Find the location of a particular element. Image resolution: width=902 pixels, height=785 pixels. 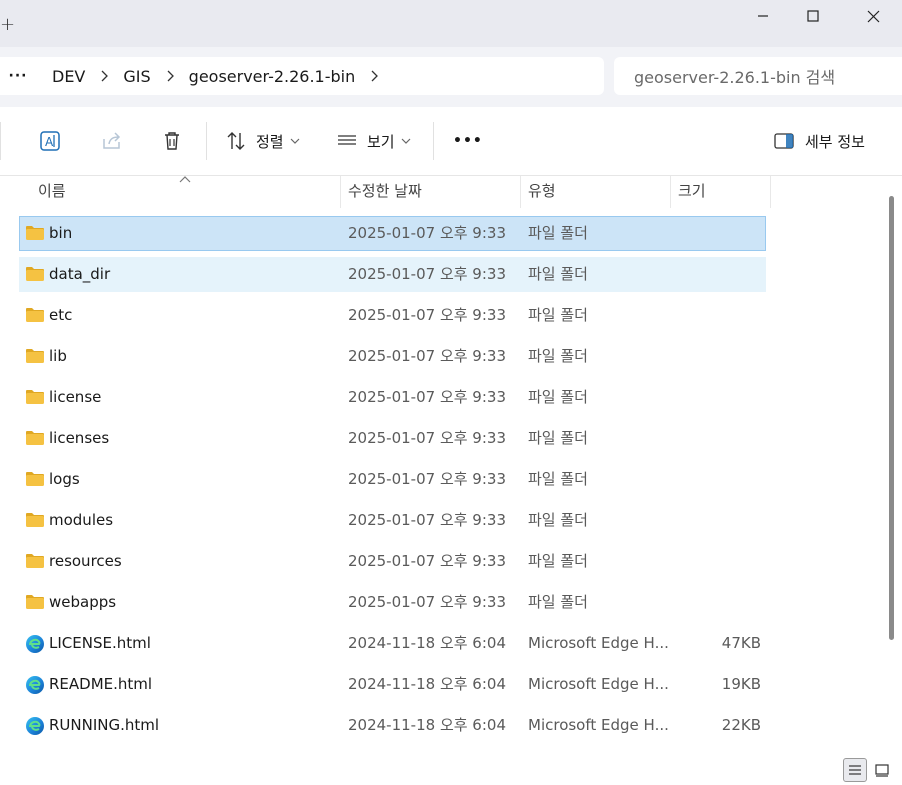

list-view-icon is located at coordinates (347, 140).